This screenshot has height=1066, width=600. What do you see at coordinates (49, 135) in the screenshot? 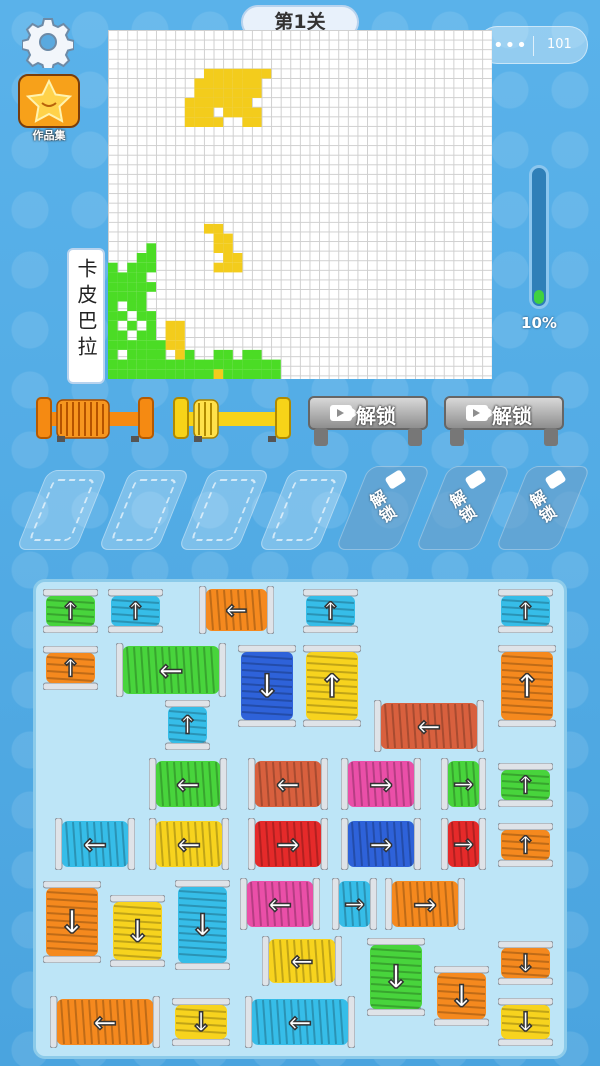
I see `works-label: 作品集` at bounding box center [49, 135].